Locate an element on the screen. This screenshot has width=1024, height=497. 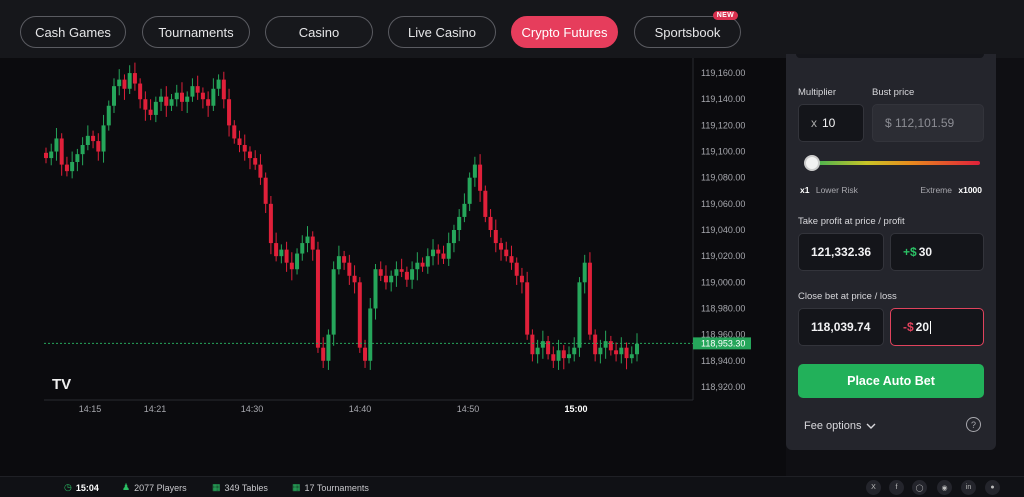
fee-options-toggle: Fee options is located at coordinates (840, 426).